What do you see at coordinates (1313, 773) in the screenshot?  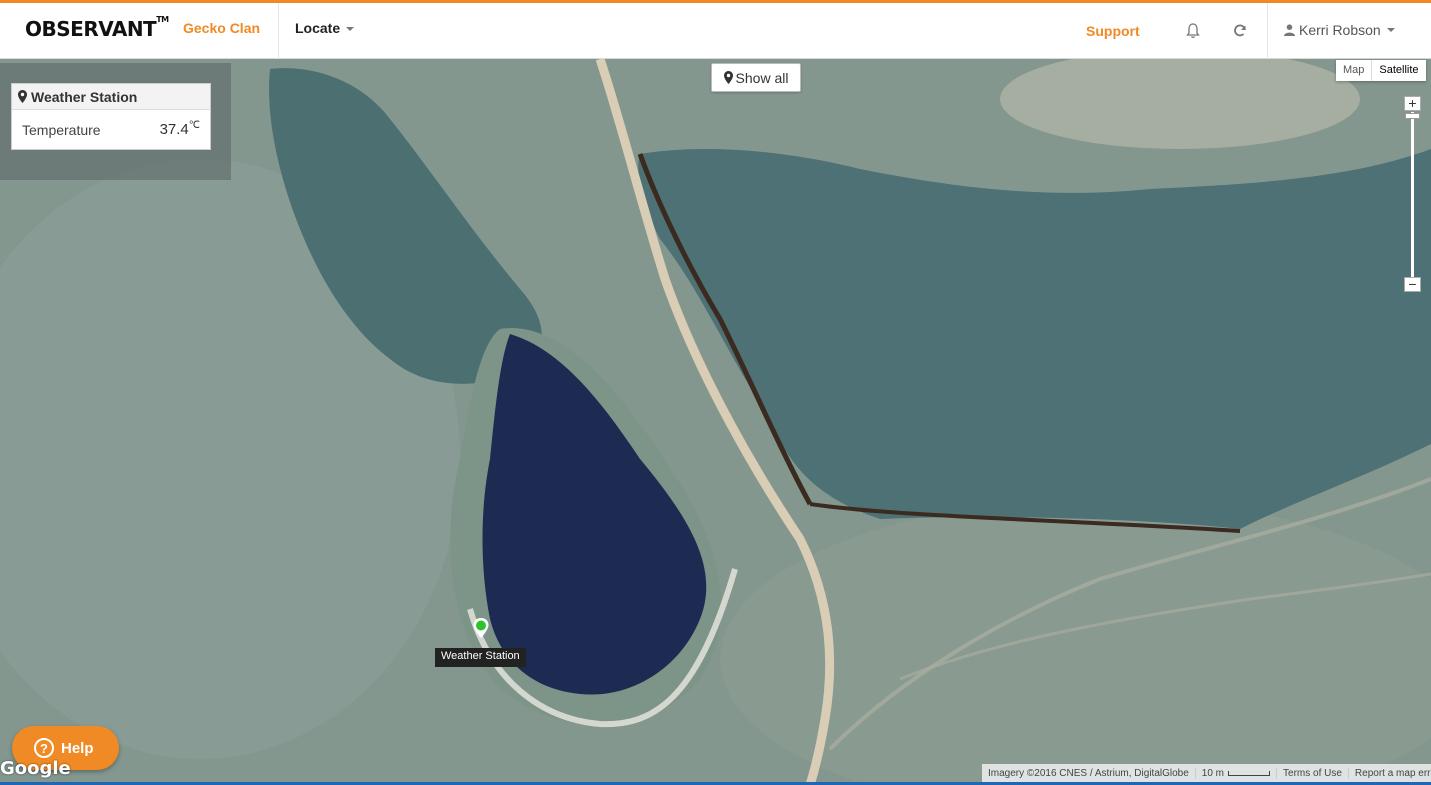 I see `terms-link: Terms of Use` at bounding box center [1313, 773].